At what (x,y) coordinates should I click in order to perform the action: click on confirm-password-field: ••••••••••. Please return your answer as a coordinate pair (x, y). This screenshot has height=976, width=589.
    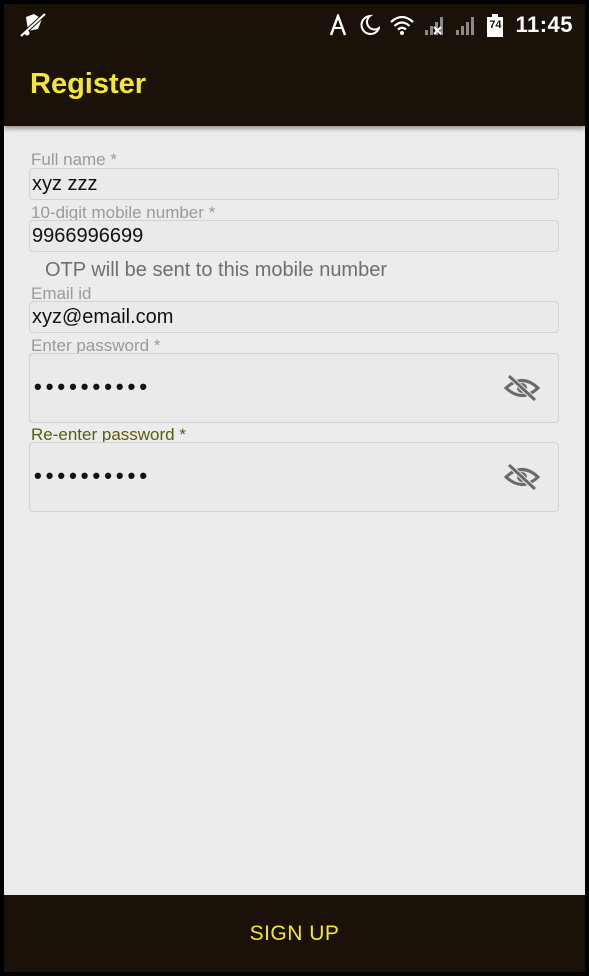
    Looking at the image, I should click on (294, 477).